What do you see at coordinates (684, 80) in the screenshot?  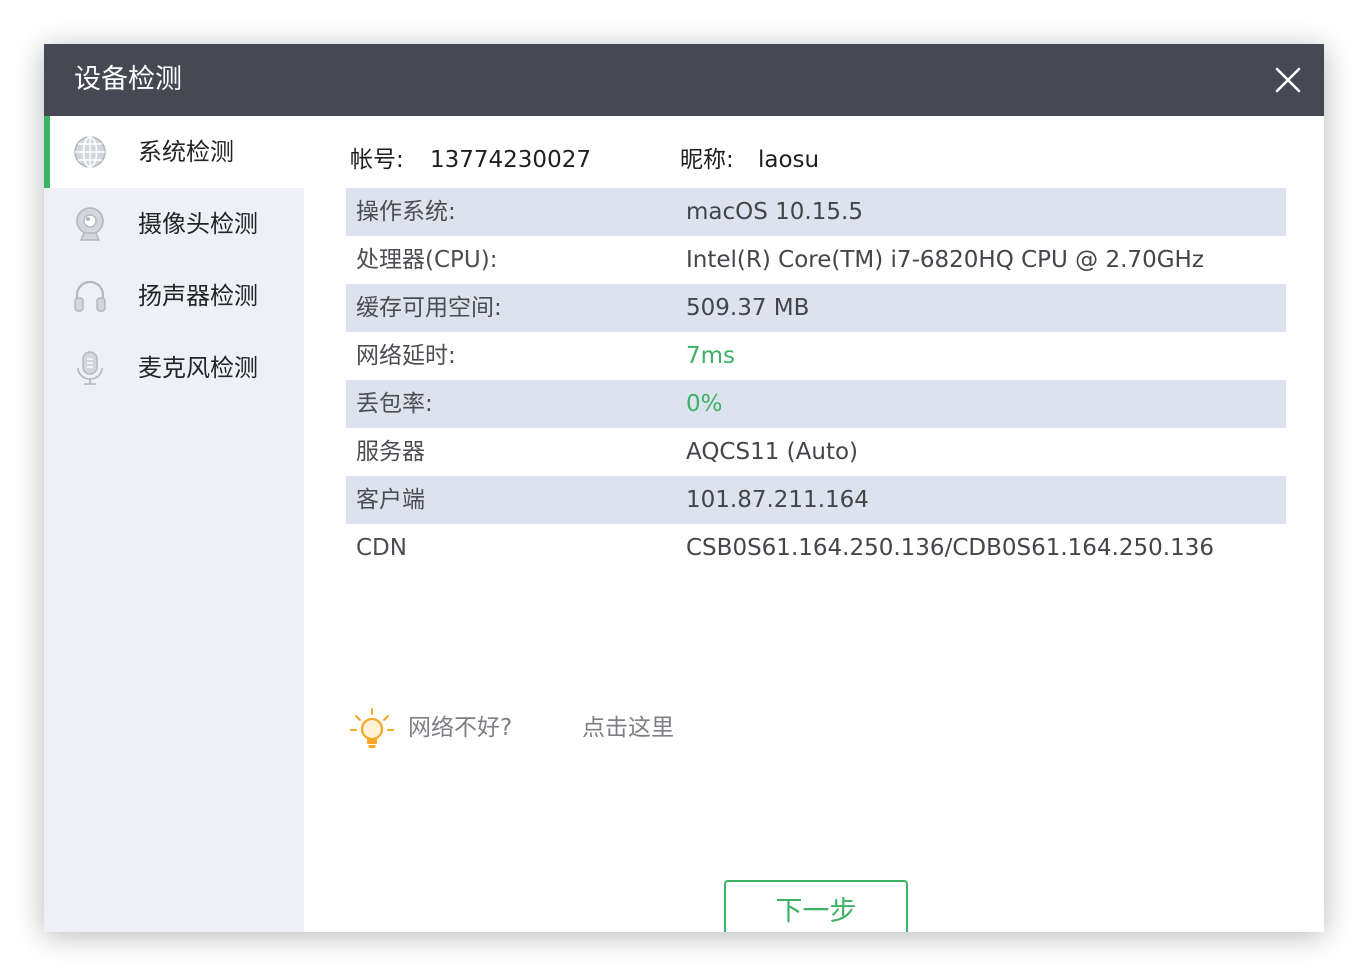 I see `title-bar: 设备检测` at bounding box center [684, 80].